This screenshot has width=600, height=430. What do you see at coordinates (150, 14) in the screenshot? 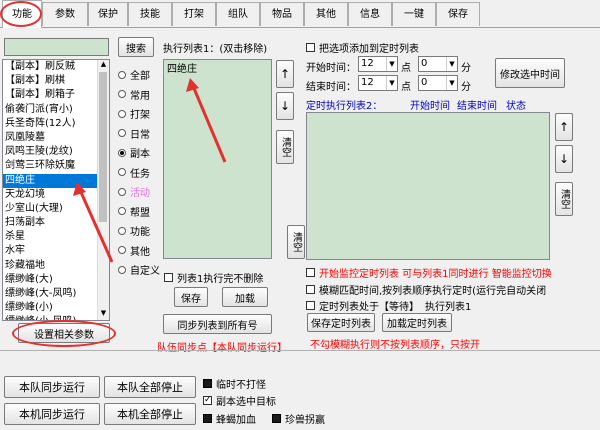
I see `tab-skills: 技能` at bounding box center [150, 14].